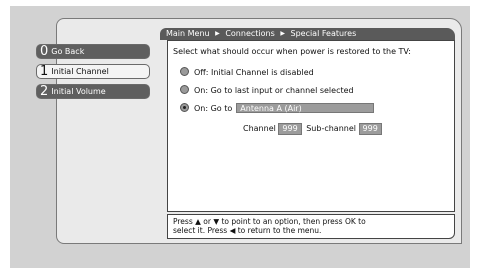 This screenshot has width=480, height=270. I want to click on option-label: On: Go to last input or channel selected, so click(274, 90).